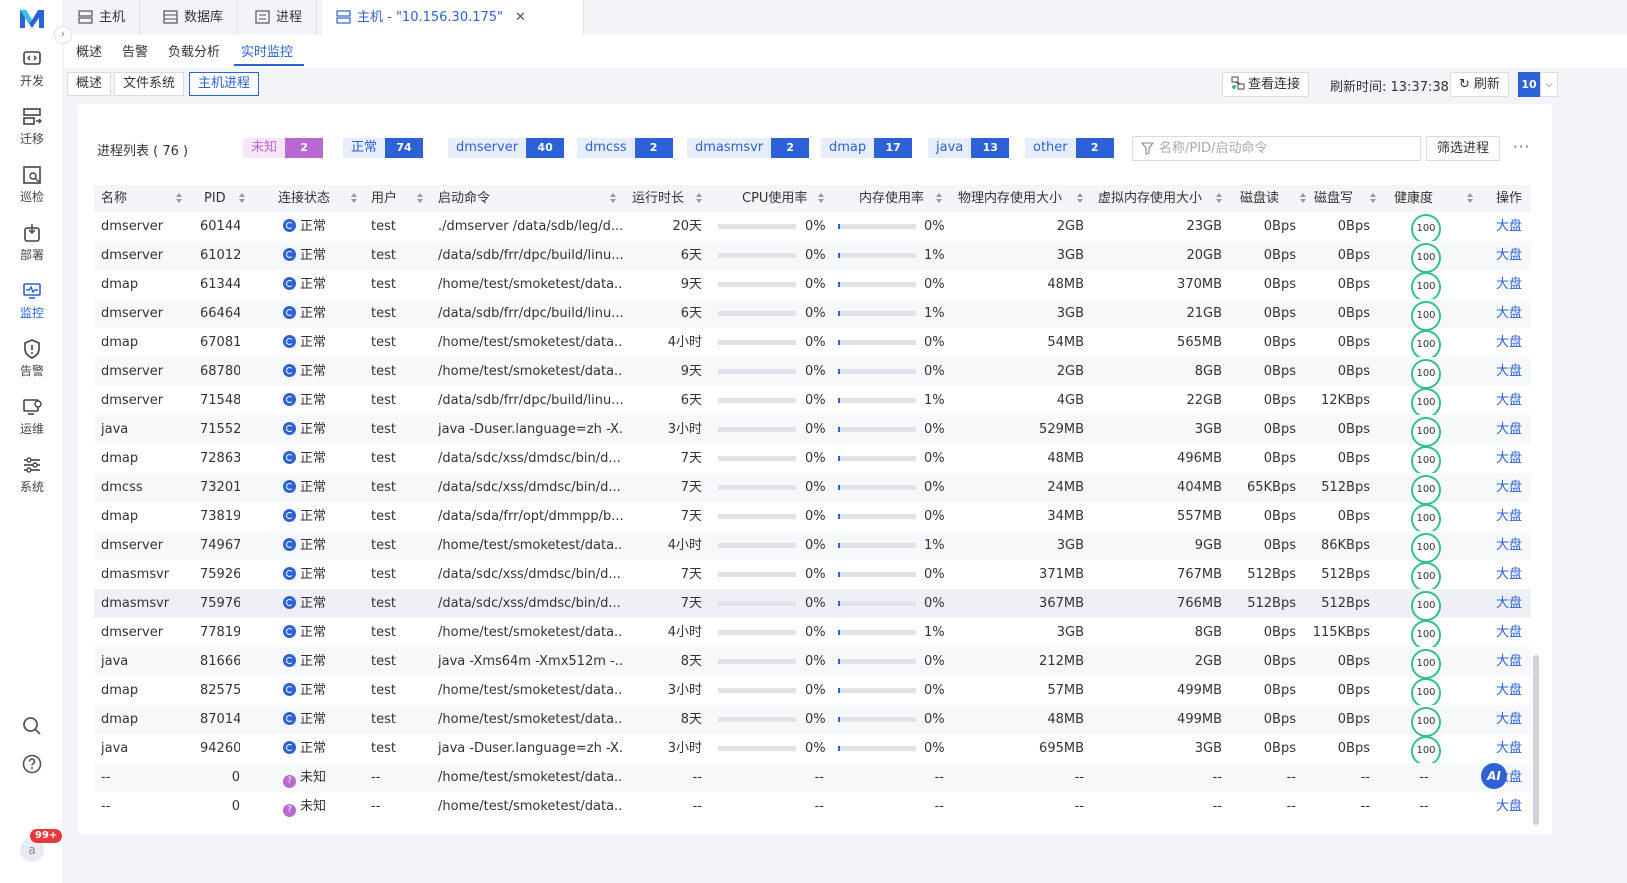 This screenshot has height=883, width=1627. Describe the element at coordinates (279, 17) in the screenshot. I see `tab-process: 进程` at that location.